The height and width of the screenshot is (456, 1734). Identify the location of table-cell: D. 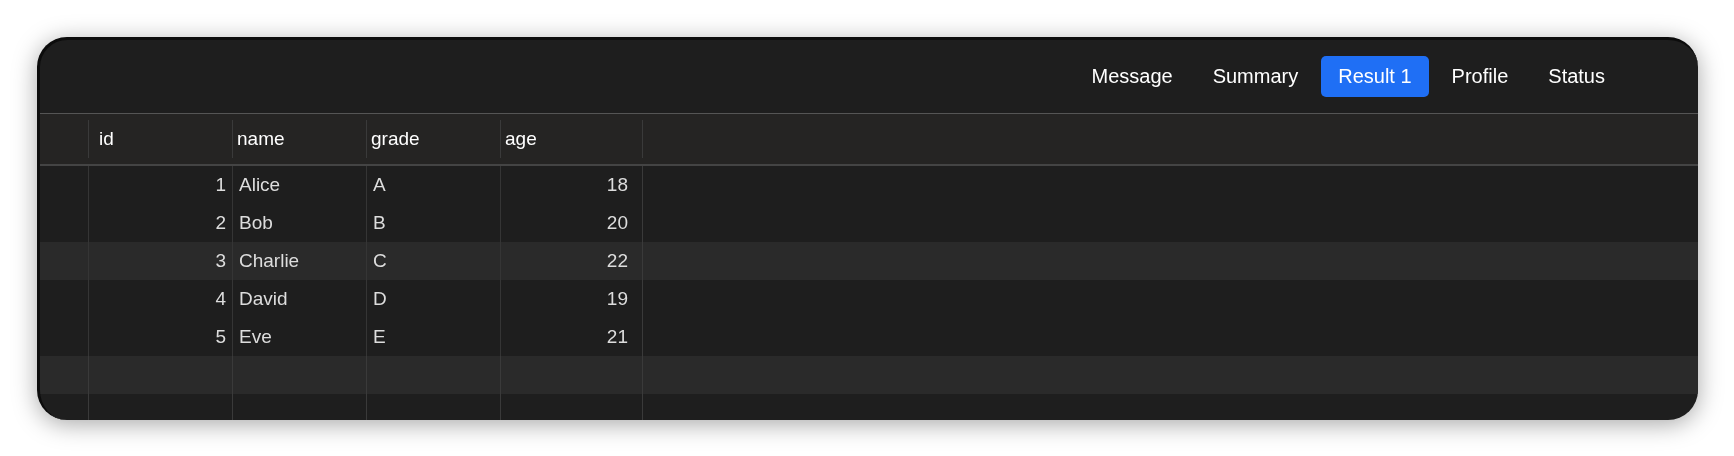
(433, 299).